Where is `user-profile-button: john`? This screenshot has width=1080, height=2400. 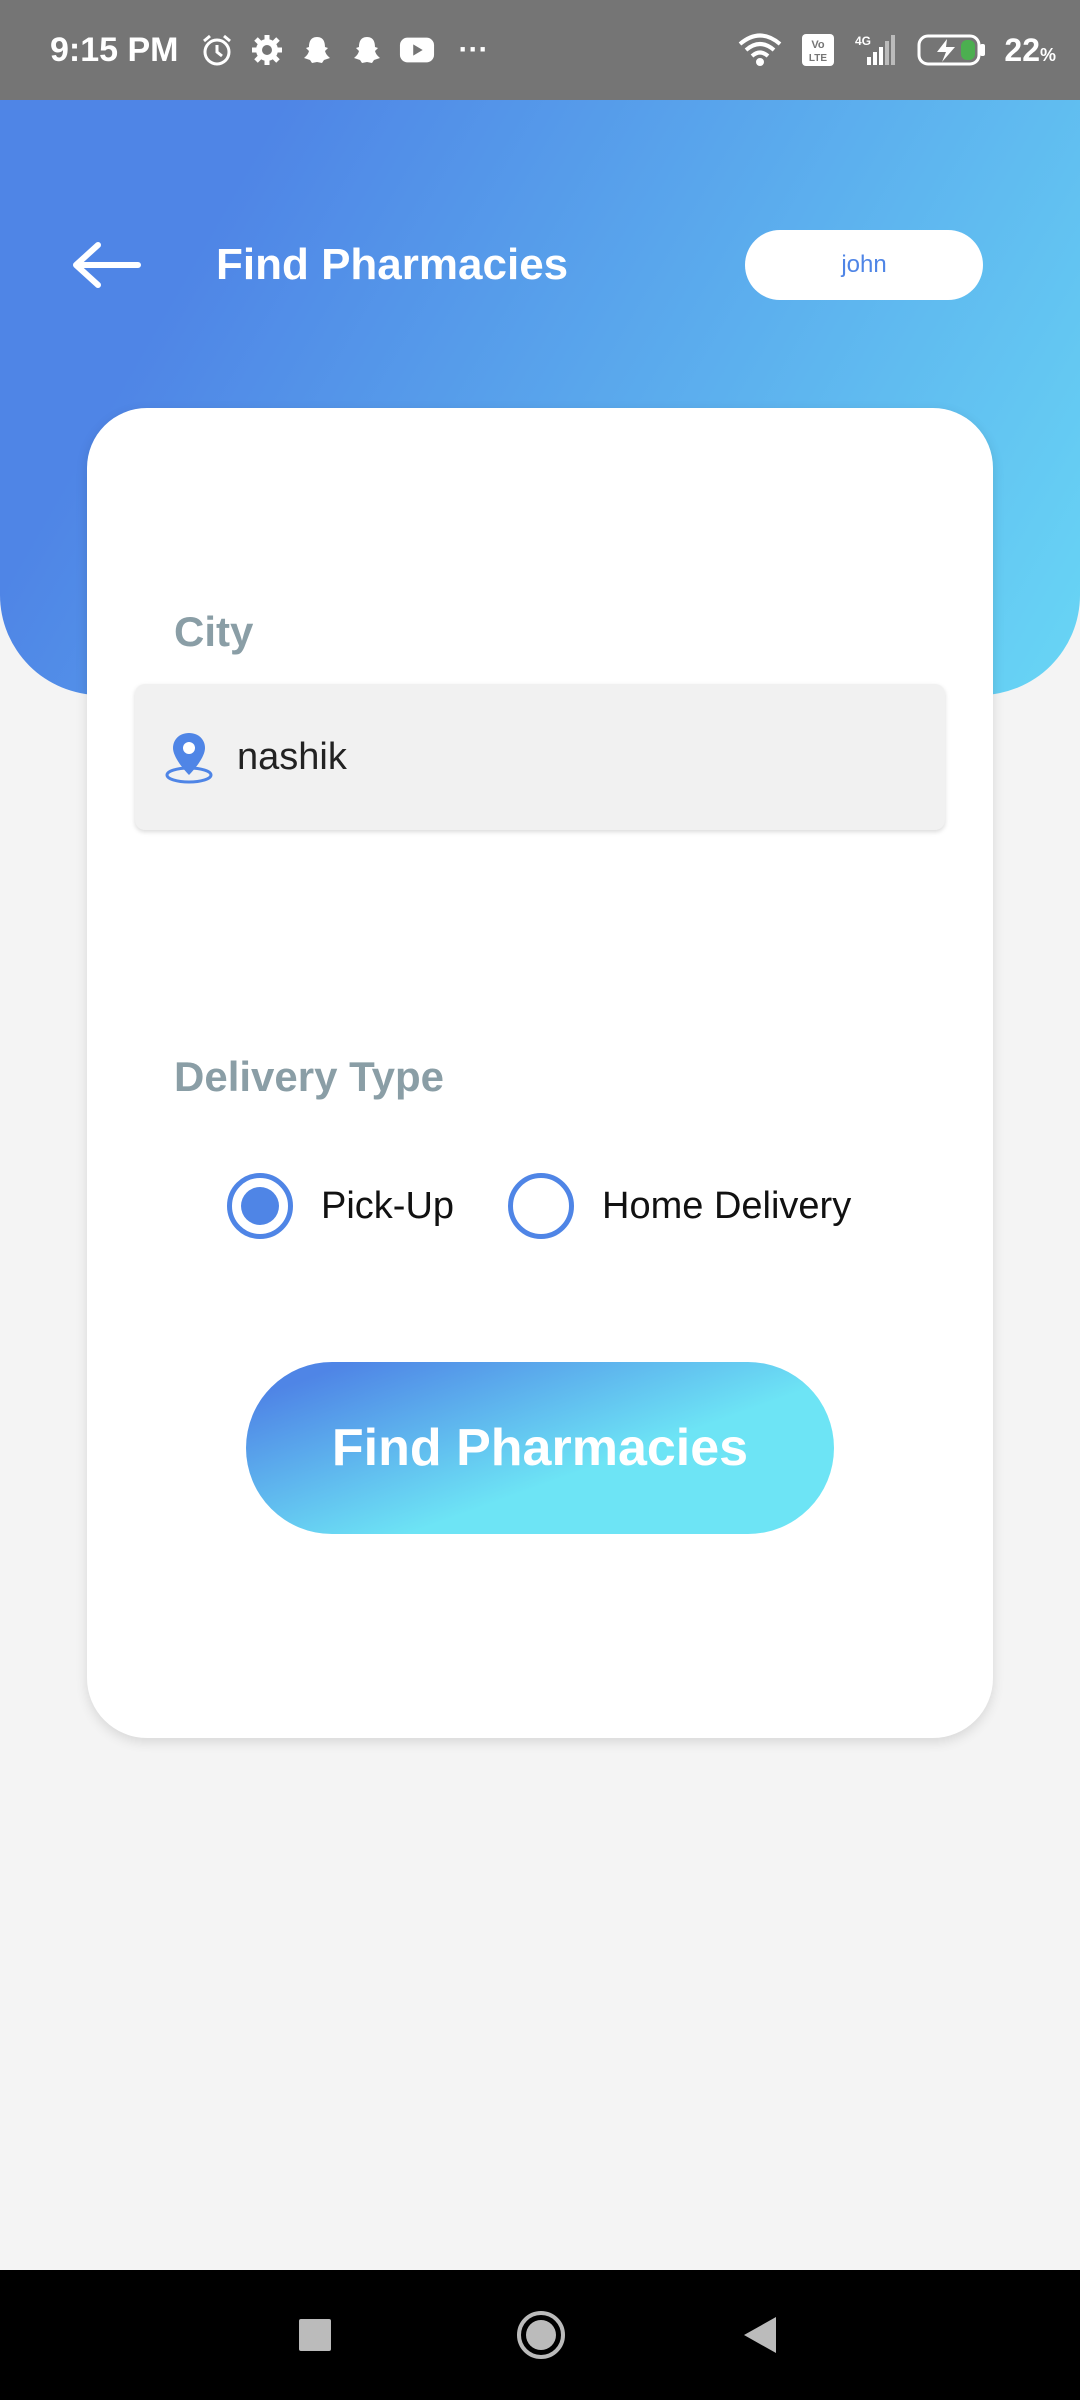
user-profile-button: john is located at coordinates (864, 265).